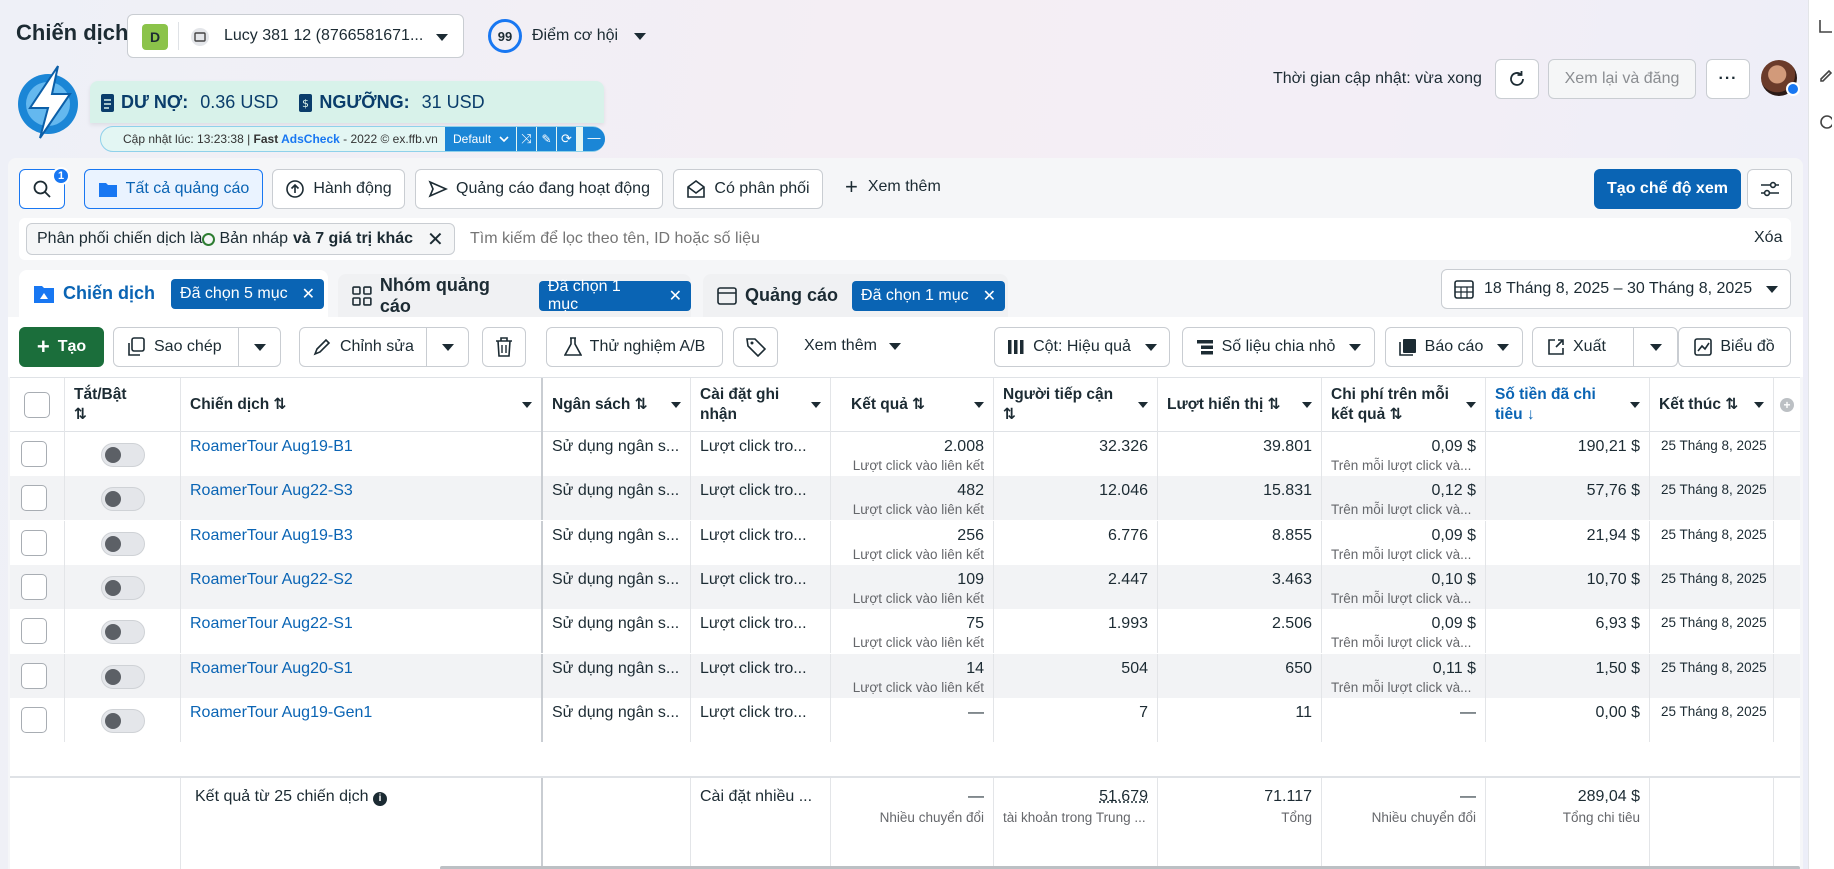 The image size is (1834, 869). What do you see at coordinates (1712, 454) in the screenshot?
I see `cell-ends: 25 Tháng 8, 2025` at bounding box center [1712, 454].